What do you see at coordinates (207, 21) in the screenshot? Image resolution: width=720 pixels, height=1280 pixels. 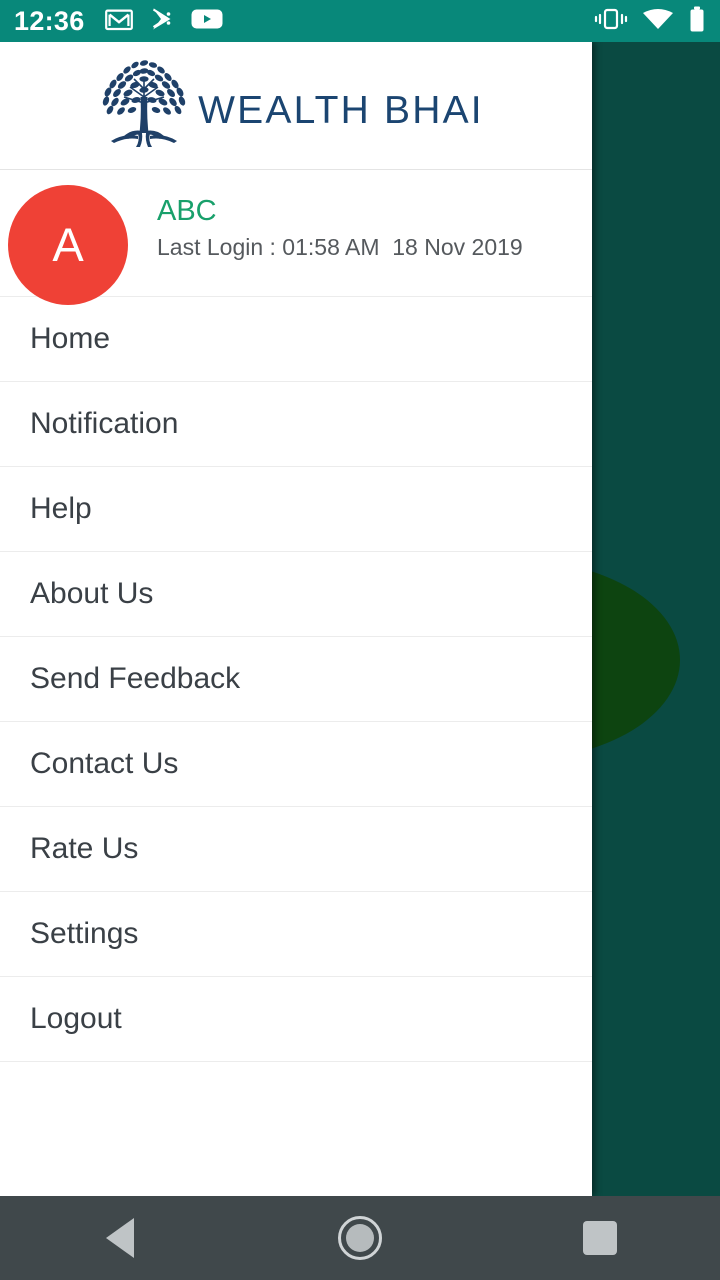 I see `youtube-icon` at bounding box center [207, 21].